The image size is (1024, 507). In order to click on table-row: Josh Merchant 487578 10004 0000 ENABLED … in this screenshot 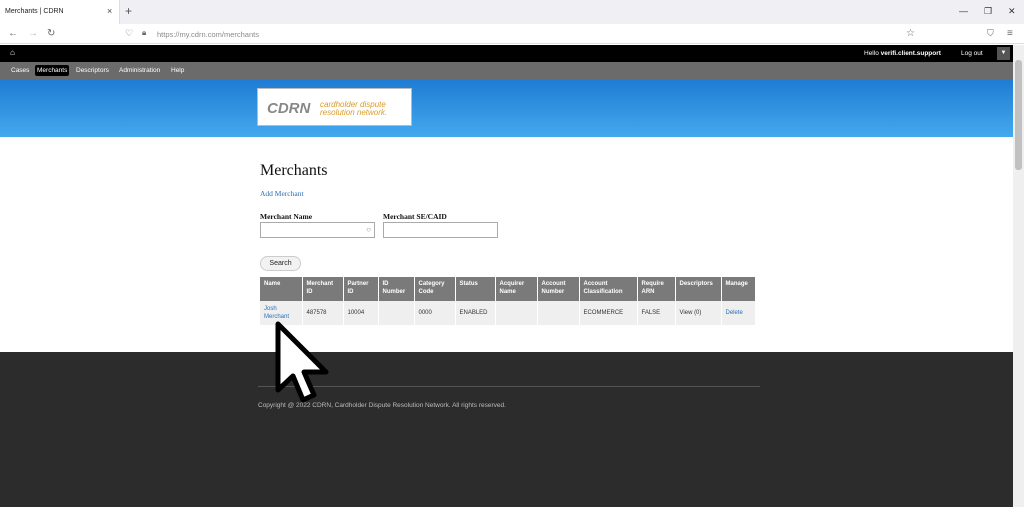, I will do `click(508, 313)`.